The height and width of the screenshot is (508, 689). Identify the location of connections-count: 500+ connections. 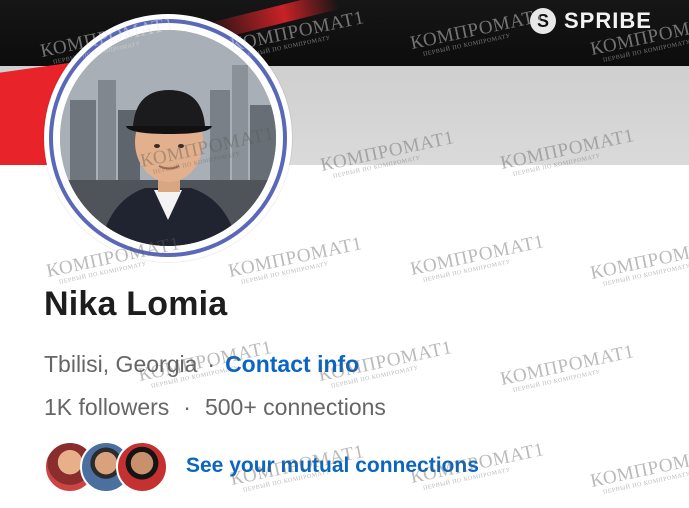
(295, 407).